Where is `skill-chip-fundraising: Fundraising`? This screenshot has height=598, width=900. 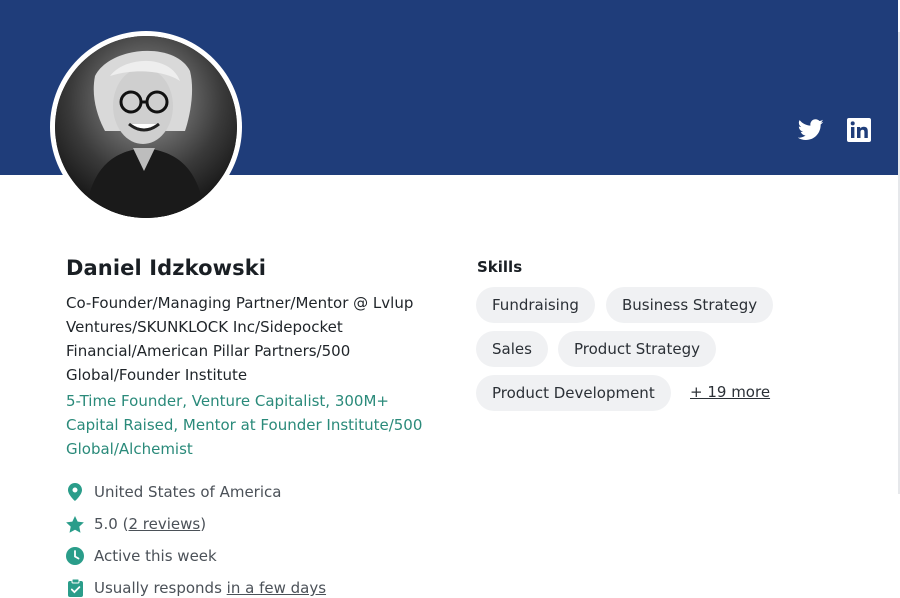 skill-chip-fundraising: Fundraising is located at coordinates (535, 305).